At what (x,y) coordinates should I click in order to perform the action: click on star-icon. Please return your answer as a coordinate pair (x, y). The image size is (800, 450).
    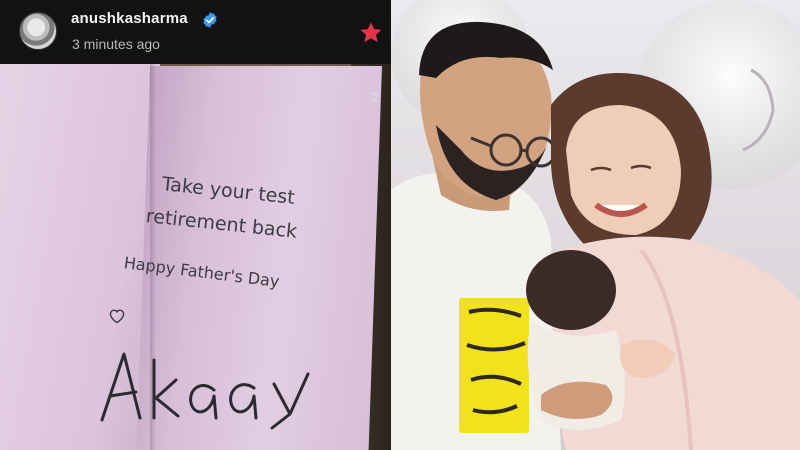
    Looking at the image, I should click on (371, 33).